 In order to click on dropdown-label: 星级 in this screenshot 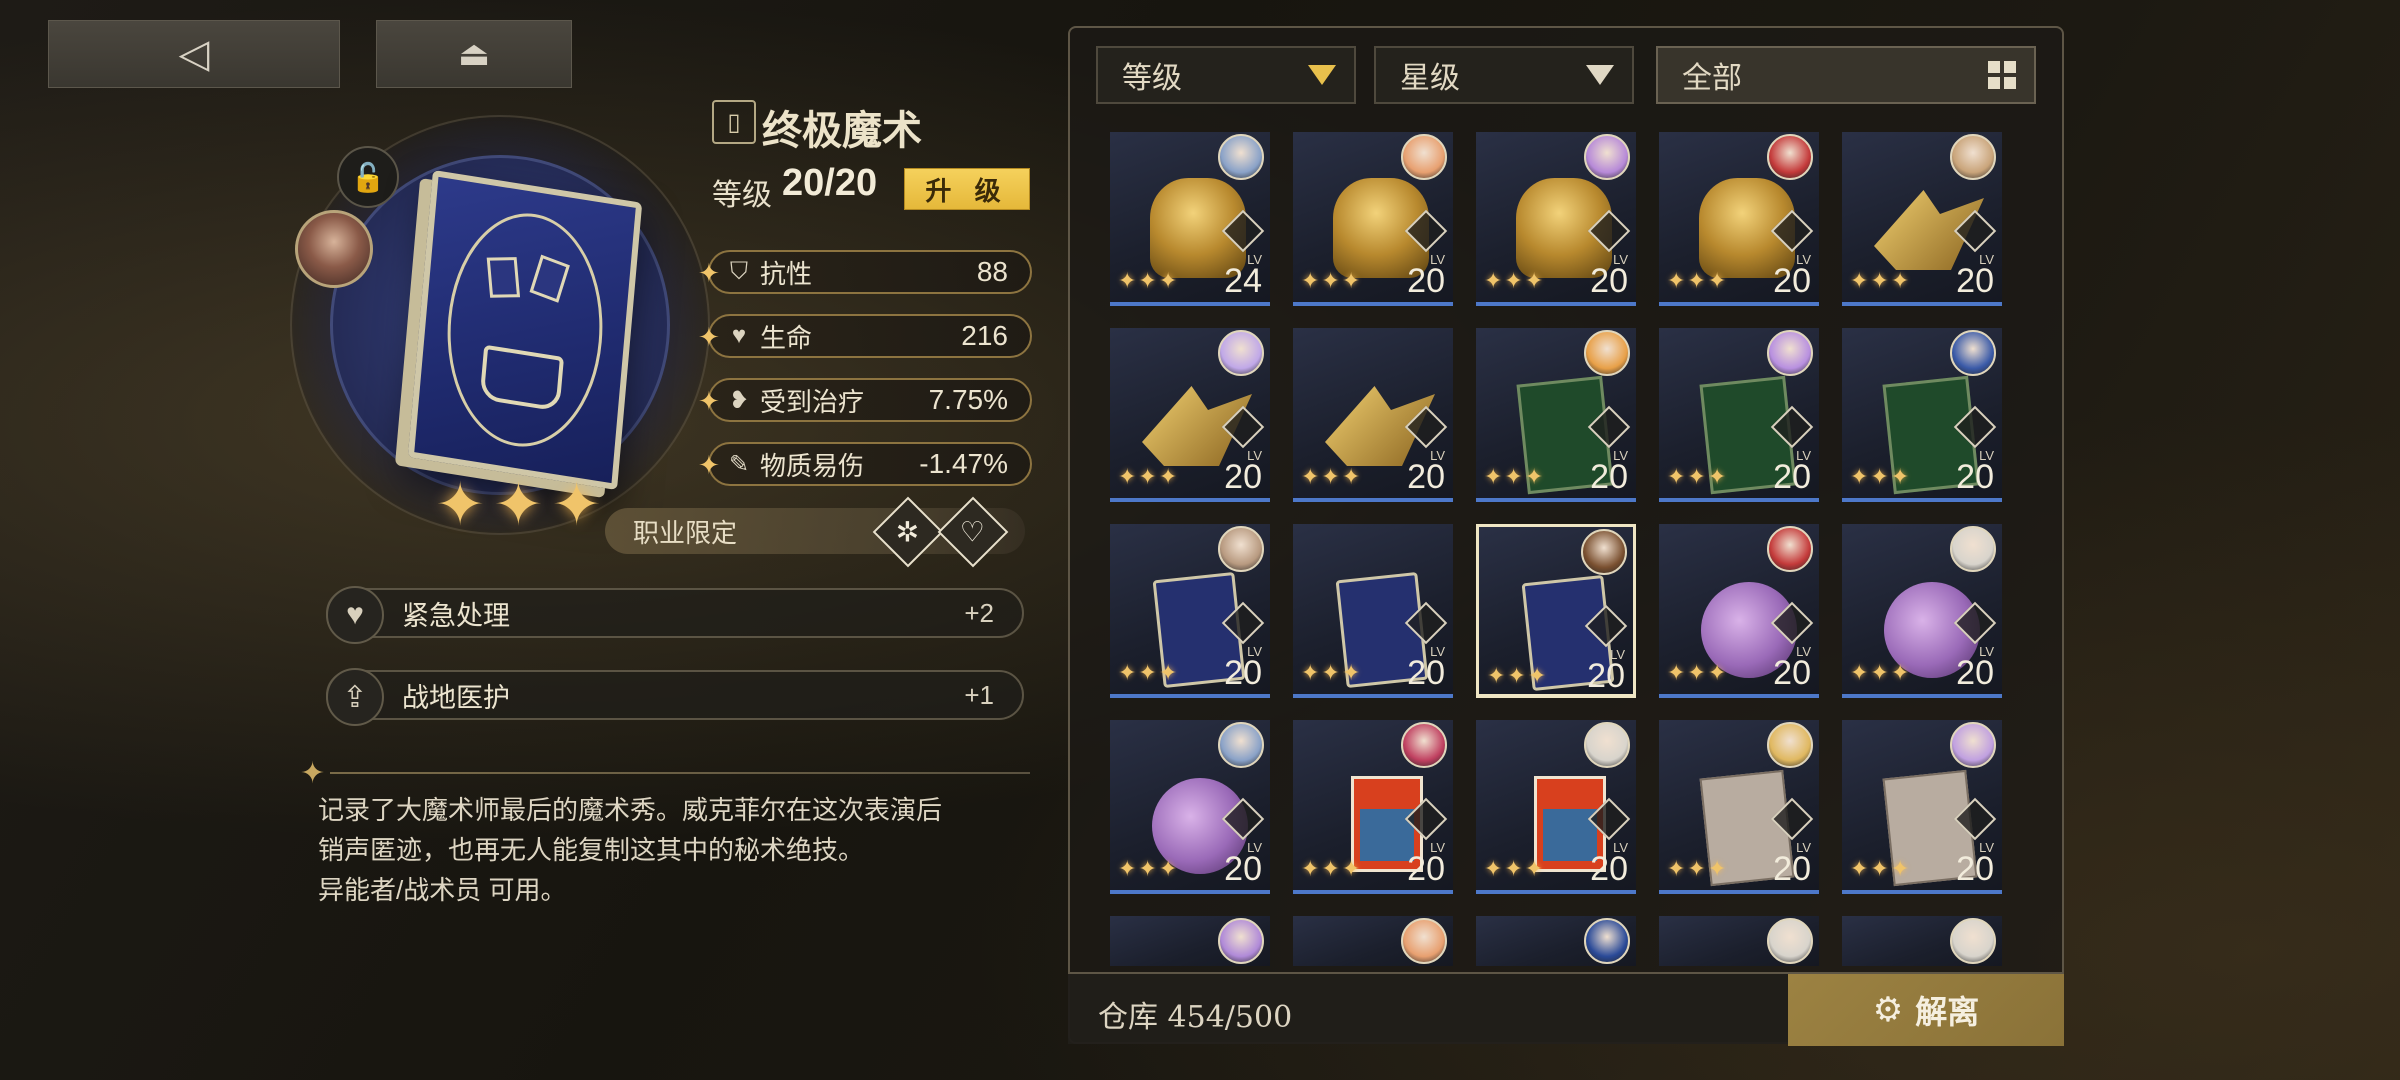, I will do `click(1430, 78)`.